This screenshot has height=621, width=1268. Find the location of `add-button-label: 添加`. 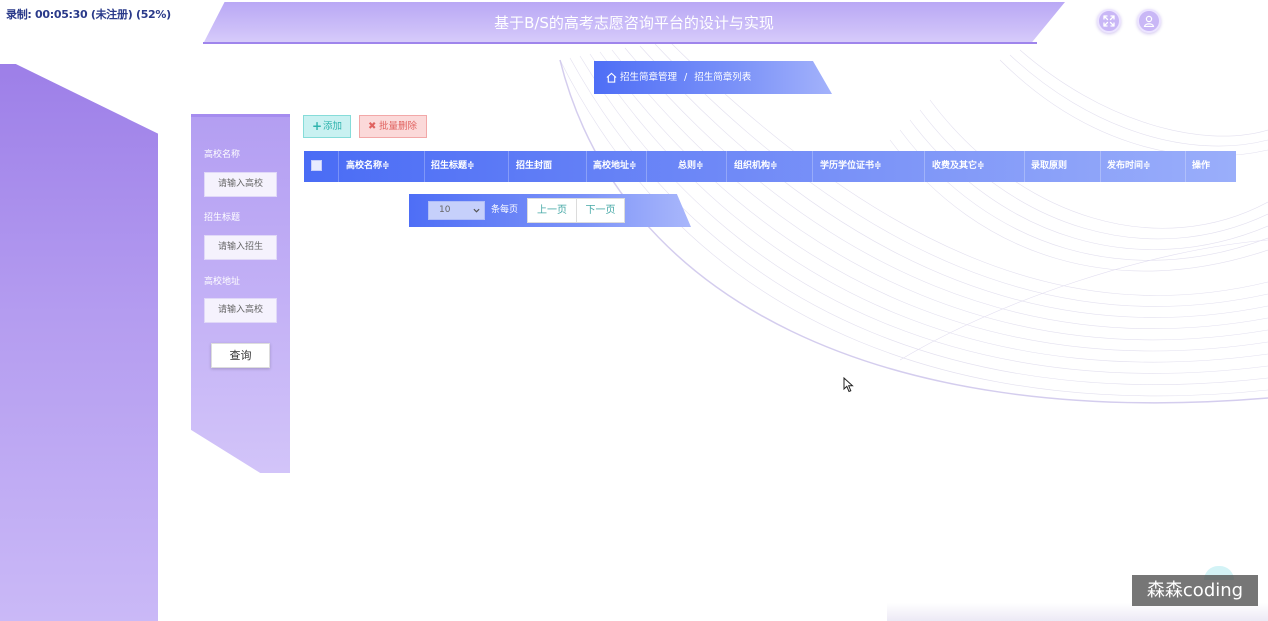

add-button-label: 添加 is located at coordinates (333, 126).